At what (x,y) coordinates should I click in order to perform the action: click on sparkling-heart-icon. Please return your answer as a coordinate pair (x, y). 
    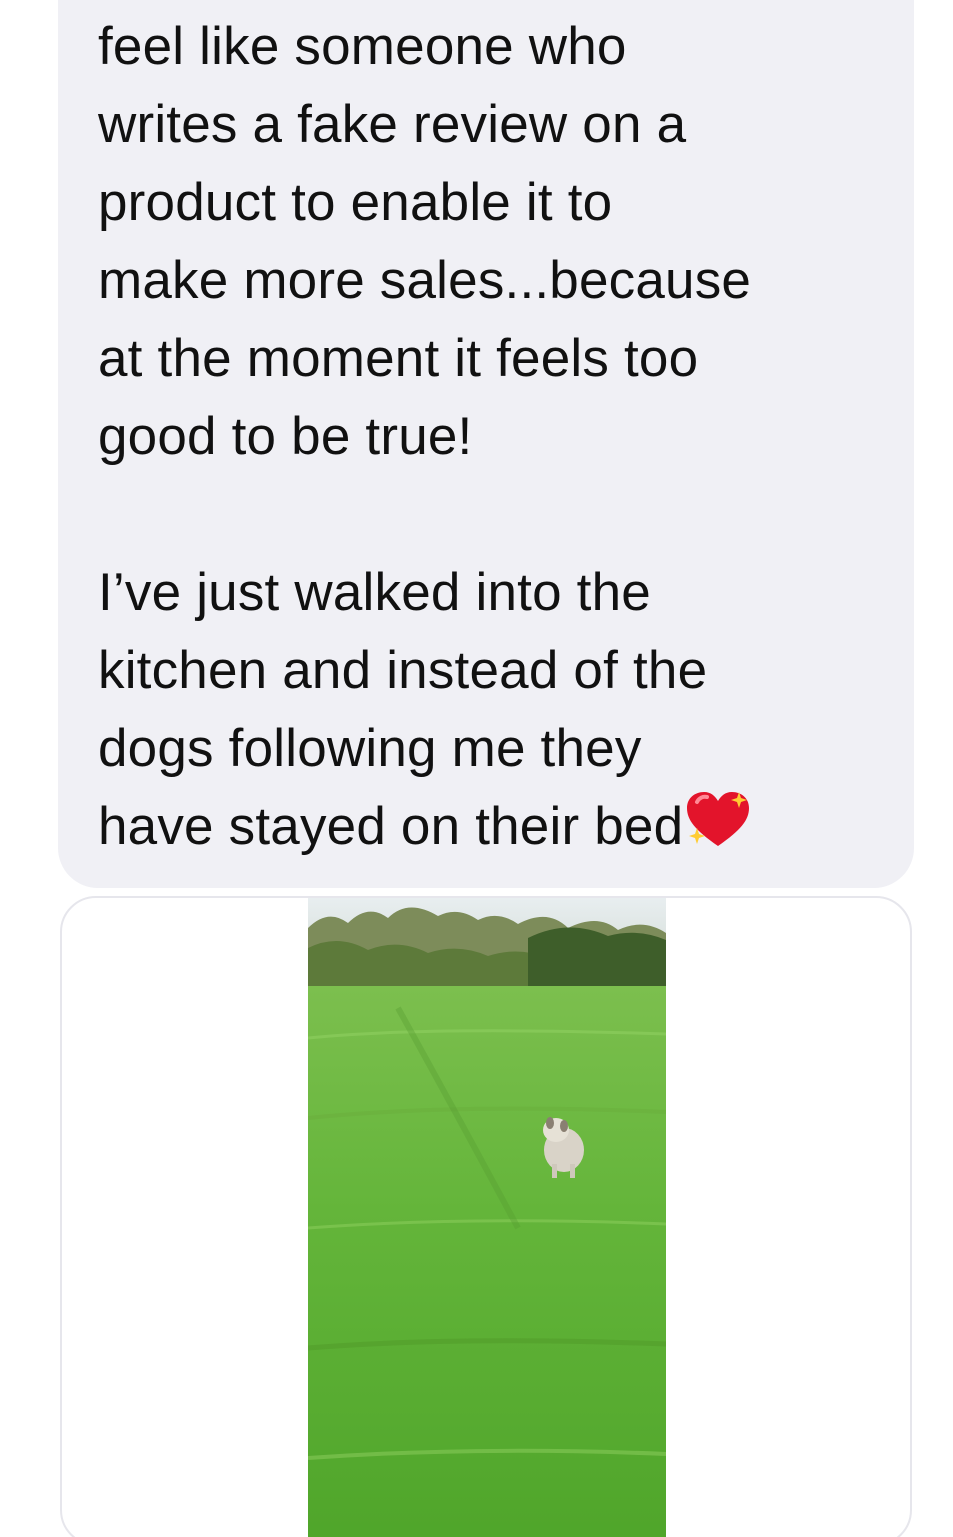
    Looking at the image, I should click on (718, 820).